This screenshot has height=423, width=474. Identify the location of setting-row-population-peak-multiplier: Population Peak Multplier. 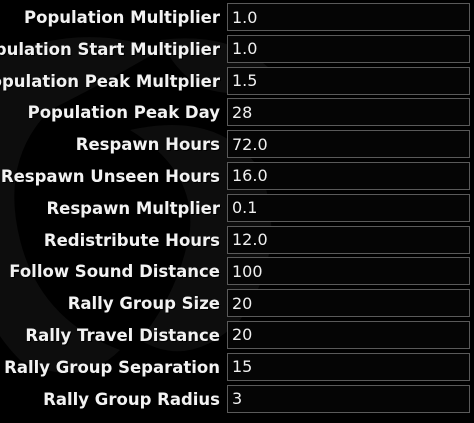
(237, 82).